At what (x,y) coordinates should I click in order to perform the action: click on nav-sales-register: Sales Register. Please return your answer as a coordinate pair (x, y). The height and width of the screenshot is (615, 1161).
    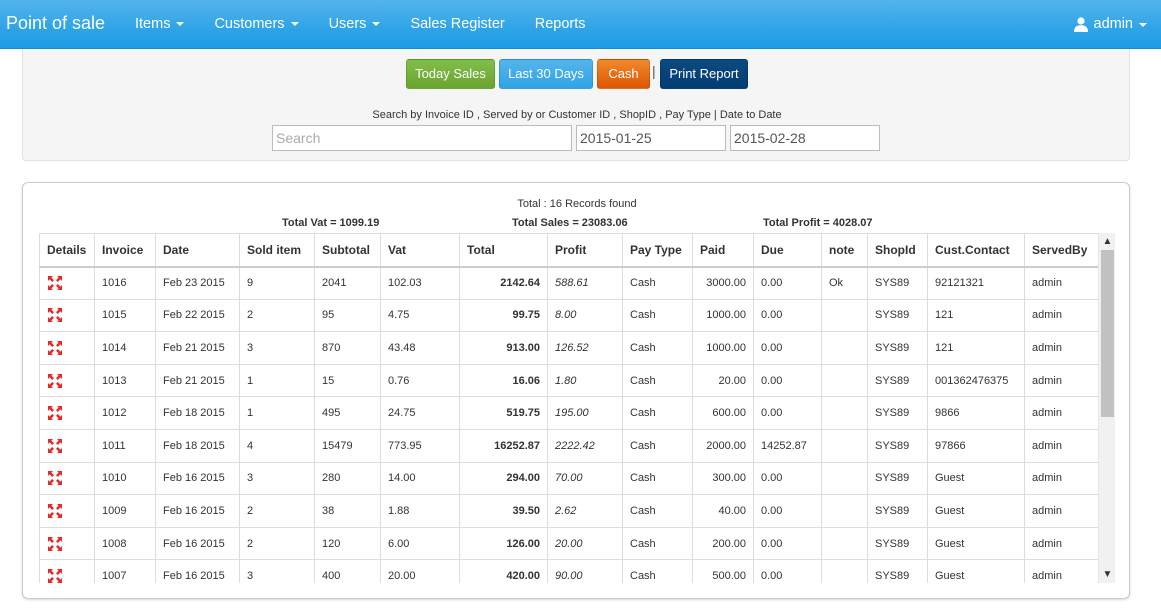
    Looking at the image, I should click on (457, 24).